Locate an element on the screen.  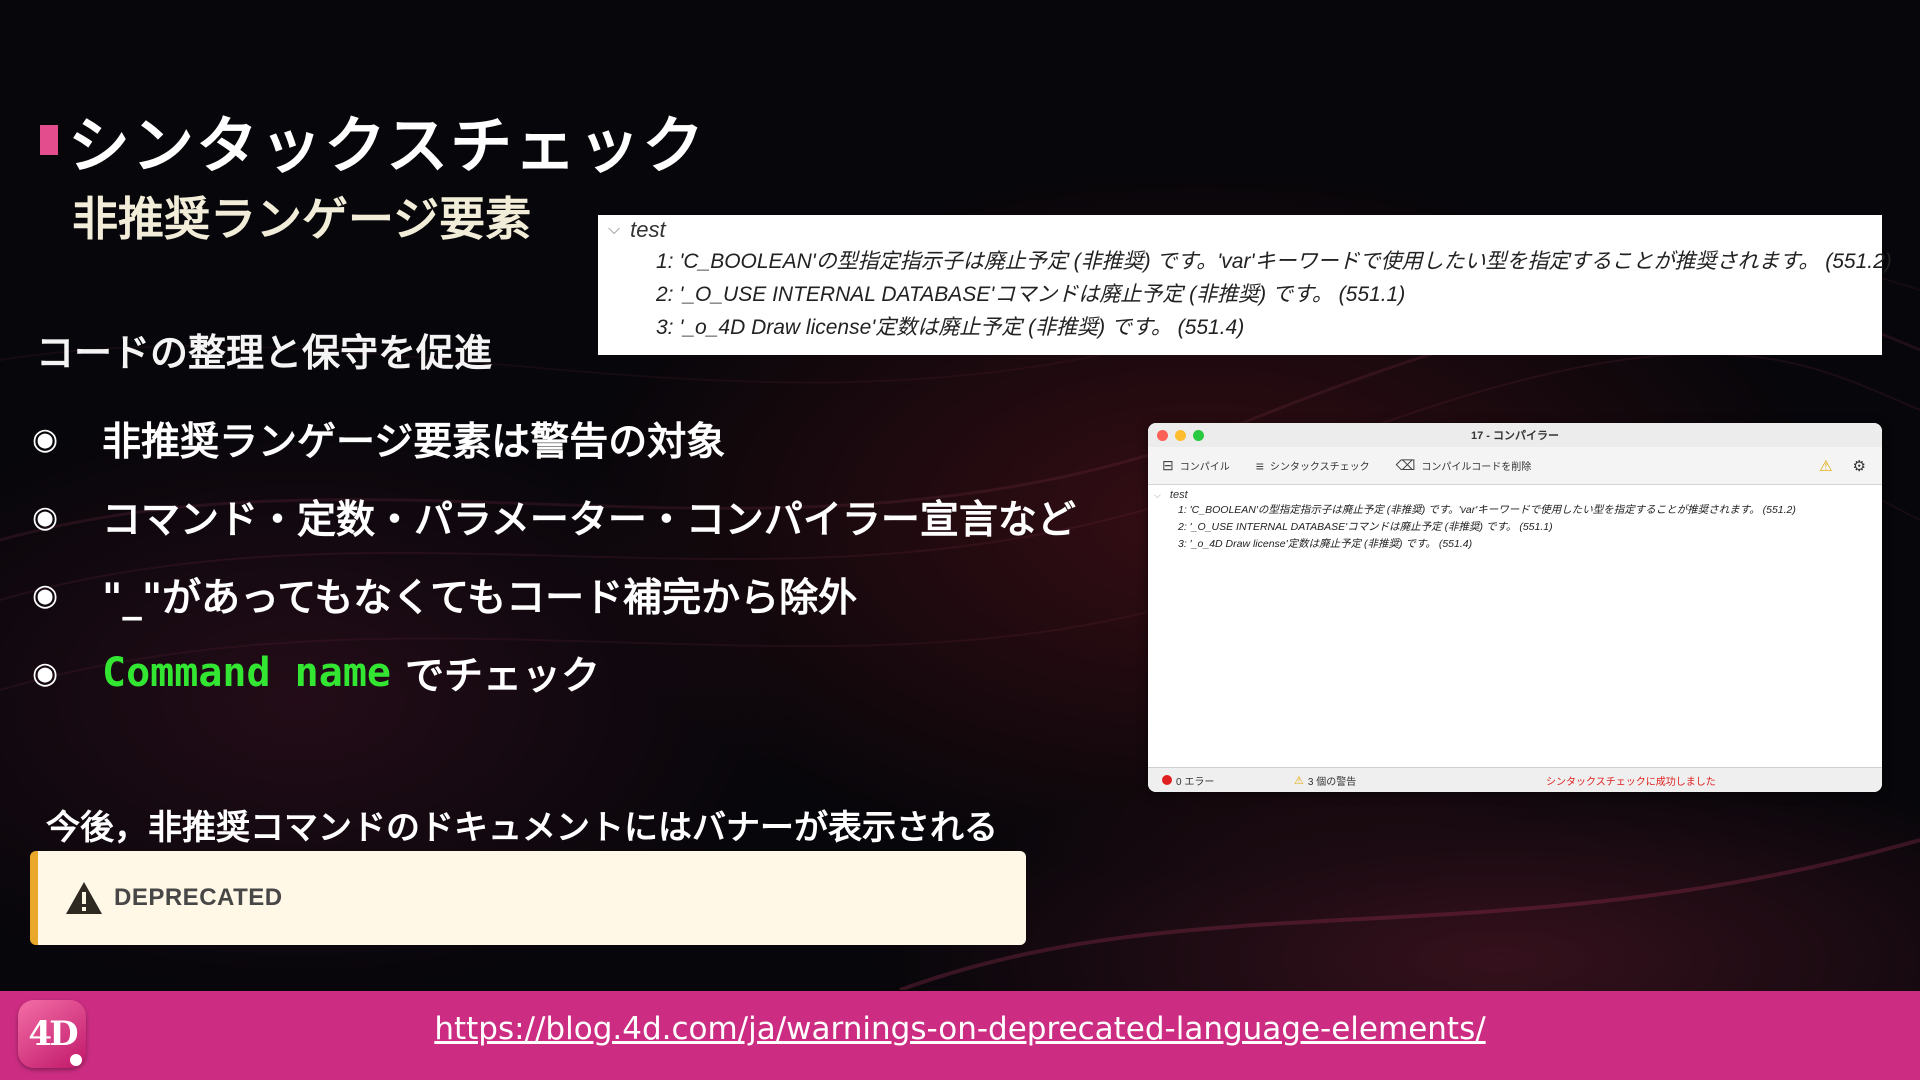
future-note: 今後，非推奨コマンドのドキュメントにはバナーが表示される is located at coordinates (522, 828).